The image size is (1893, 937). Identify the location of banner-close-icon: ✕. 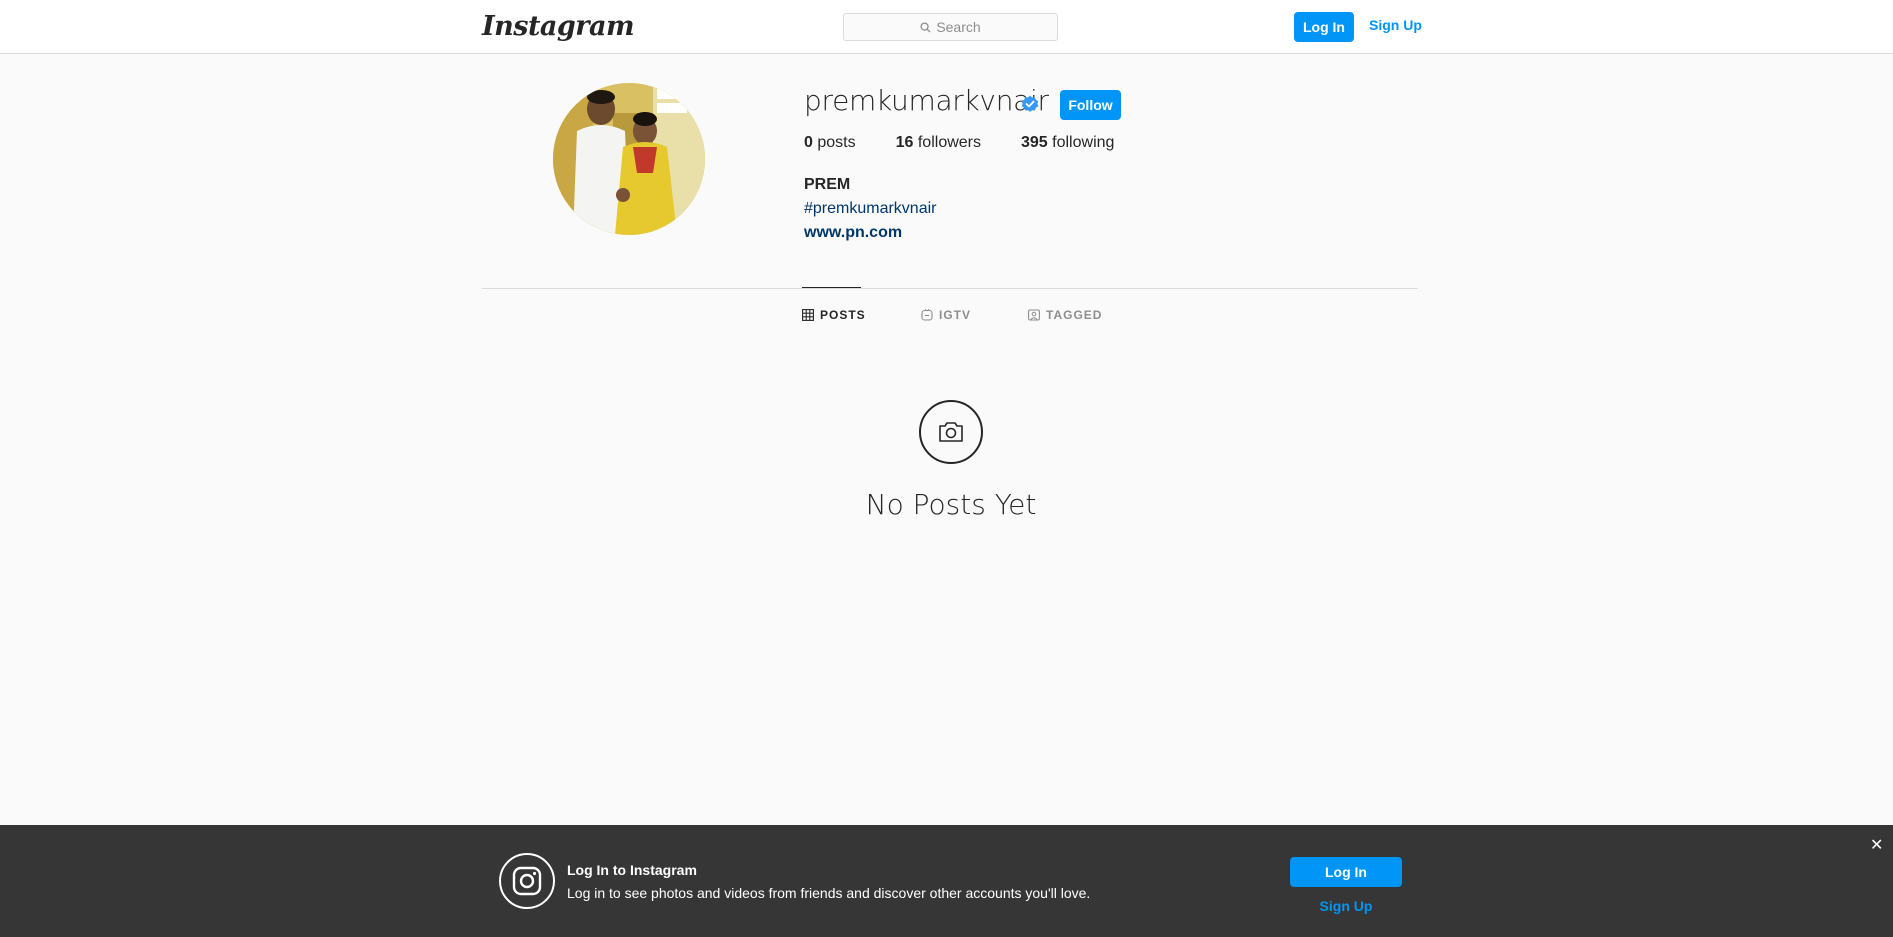
(1876, 846).